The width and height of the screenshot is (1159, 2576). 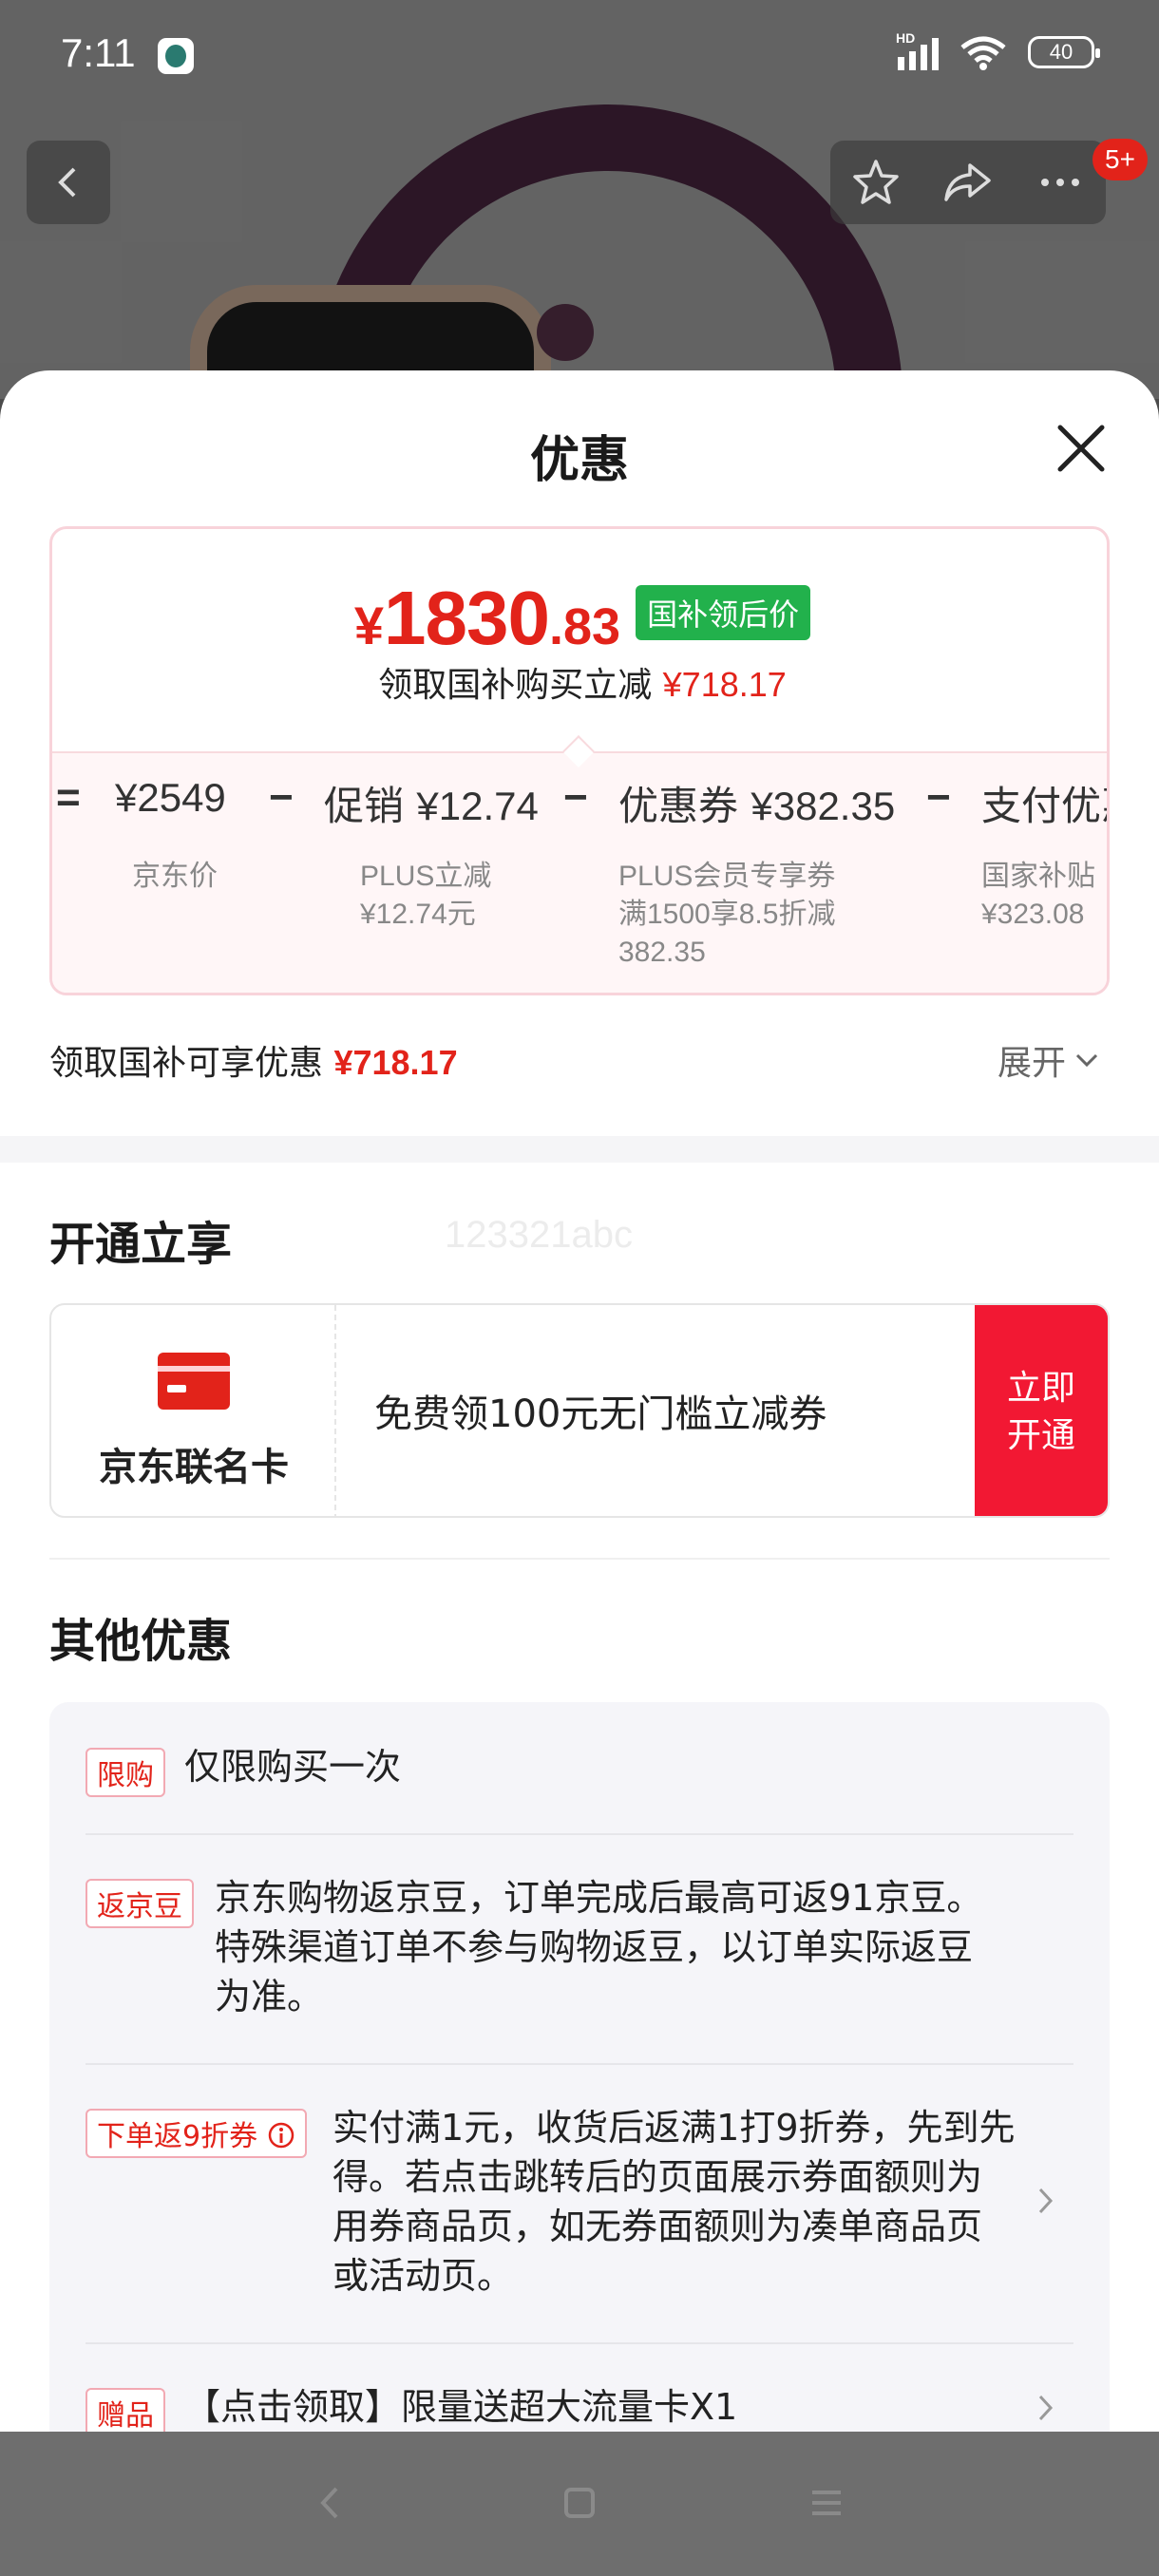 What do you see at coordinates (467, 618) in the screenshot?
I see `price-integer: 1830` at bounding box center [467, 618].